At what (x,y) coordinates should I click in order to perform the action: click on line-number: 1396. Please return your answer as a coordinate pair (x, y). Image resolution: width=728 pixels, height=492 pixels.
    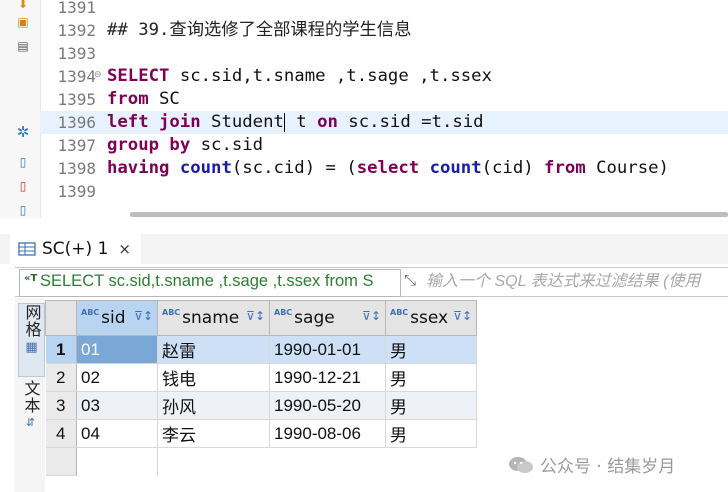
    Looking at the image, I should click on (76, 122).